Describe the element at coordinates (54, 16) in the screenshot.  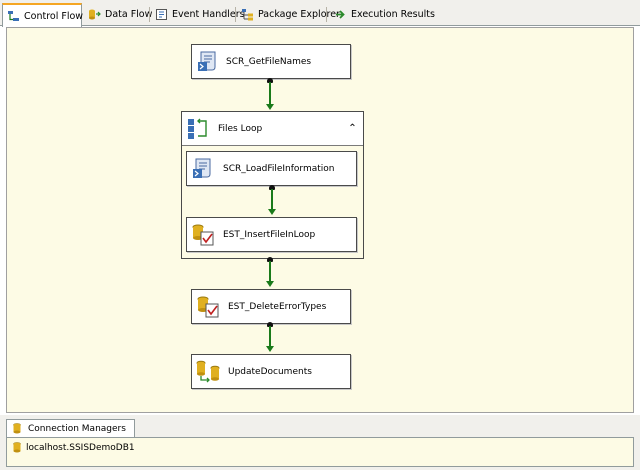
I see `tab-label: Control Flow` at that location.